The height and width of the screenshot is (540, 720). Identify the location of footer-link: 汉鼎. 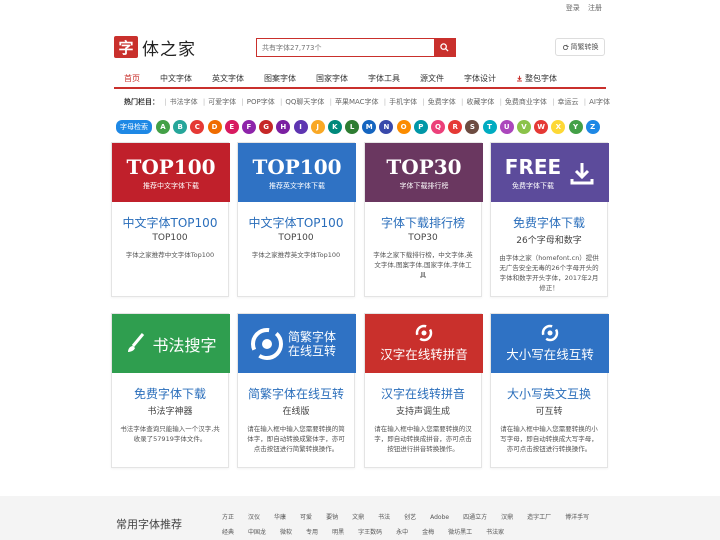
(507, 517).